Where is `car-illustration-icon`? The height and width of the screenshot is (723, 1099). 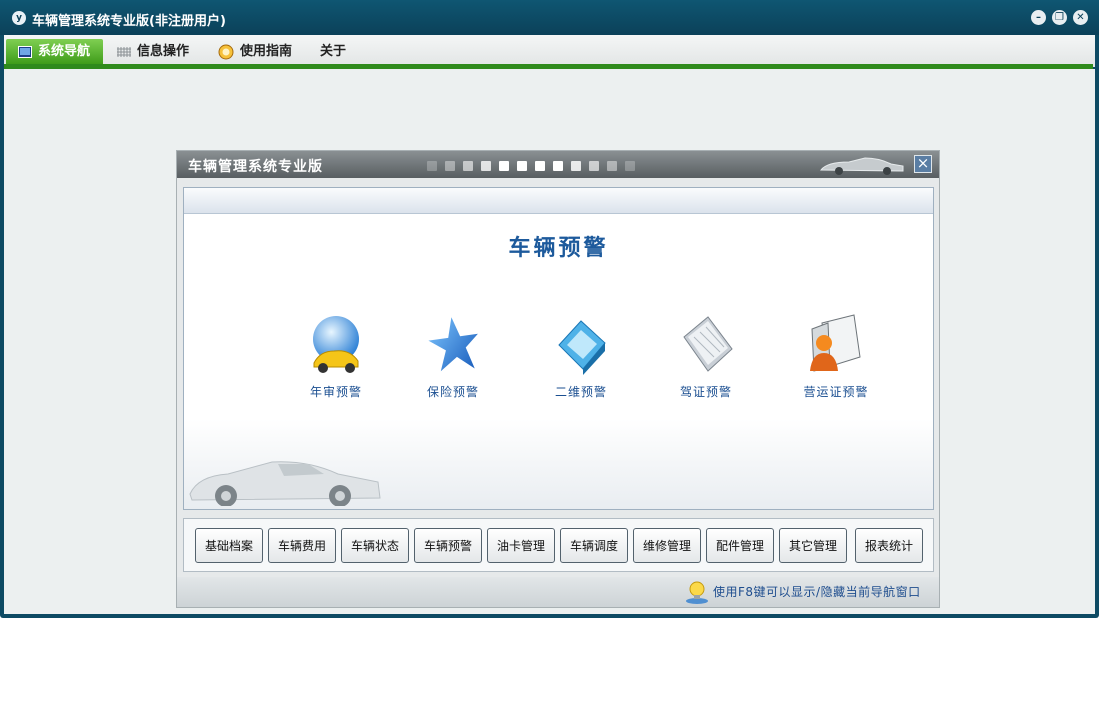 car-illustration-icon is located at coordinates (285, 483).